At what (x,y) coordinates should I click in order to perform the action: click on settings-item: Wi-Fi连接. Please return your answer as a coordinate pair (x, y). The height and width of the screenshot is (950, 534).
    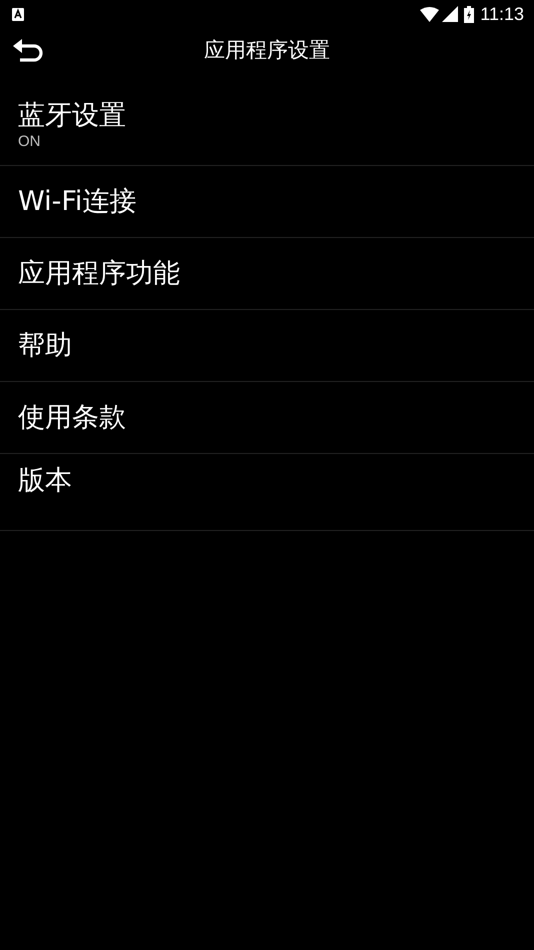
    Looking at the image, I should click on (267, 202).